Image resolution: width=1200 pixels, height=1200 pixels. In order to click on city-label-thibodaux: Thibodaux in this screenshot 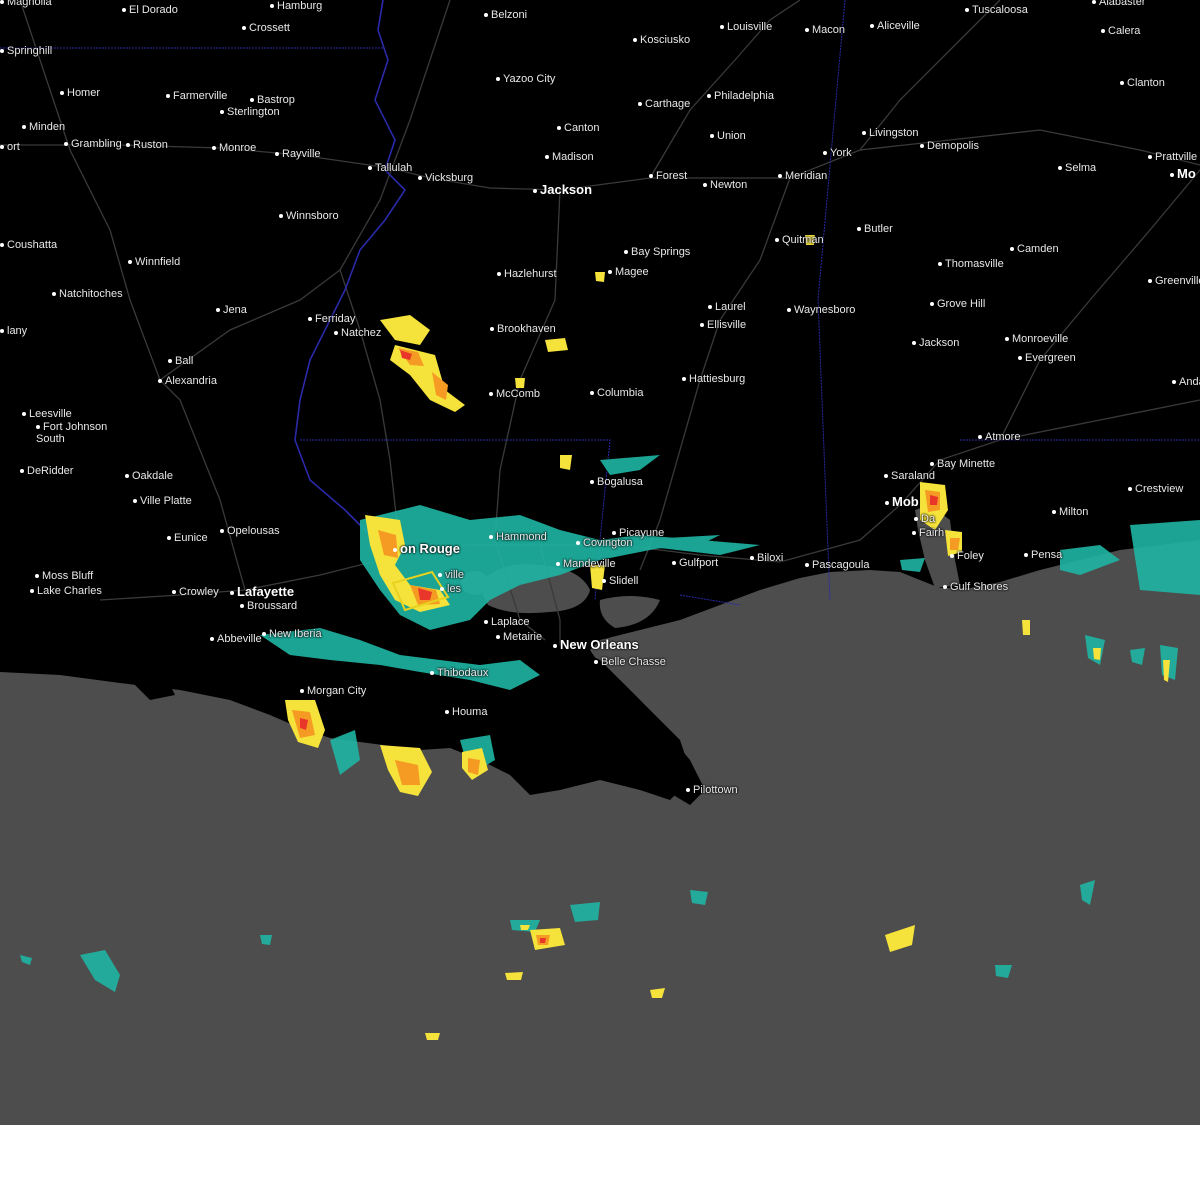, I will do `click(459, 673)`.